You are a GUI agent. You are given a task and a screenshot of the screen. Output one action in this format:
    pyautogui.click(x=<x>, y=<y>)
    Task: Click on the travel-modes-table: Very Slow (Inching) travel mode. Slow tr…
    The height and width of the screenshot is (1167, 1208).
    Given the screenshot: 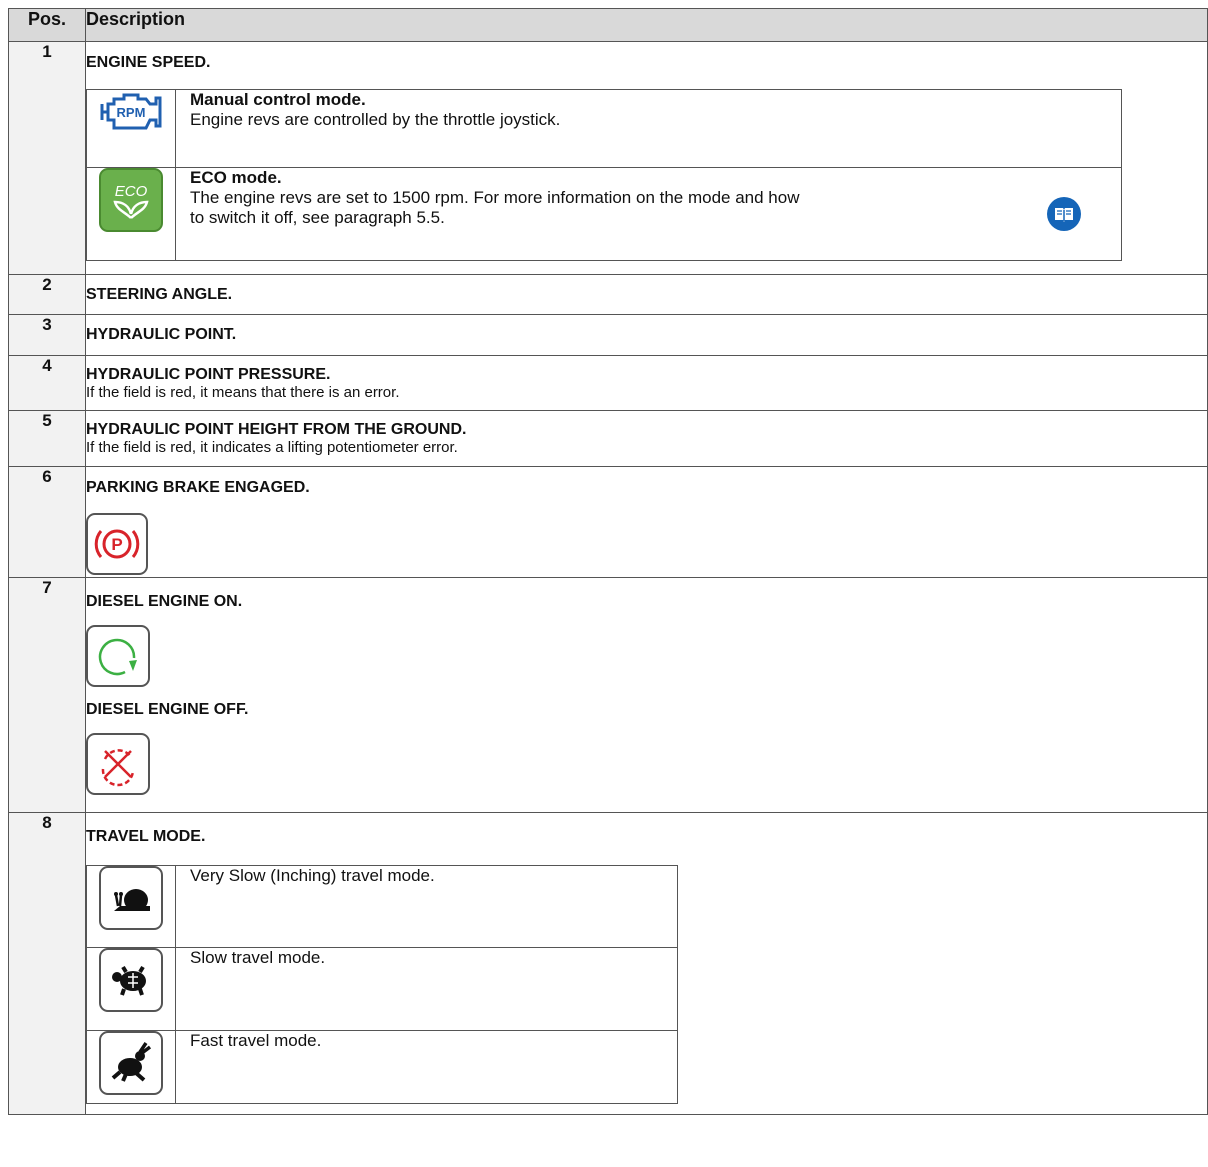 What is the action you would take?
    pyautogui.click(x=382, y=984)
    